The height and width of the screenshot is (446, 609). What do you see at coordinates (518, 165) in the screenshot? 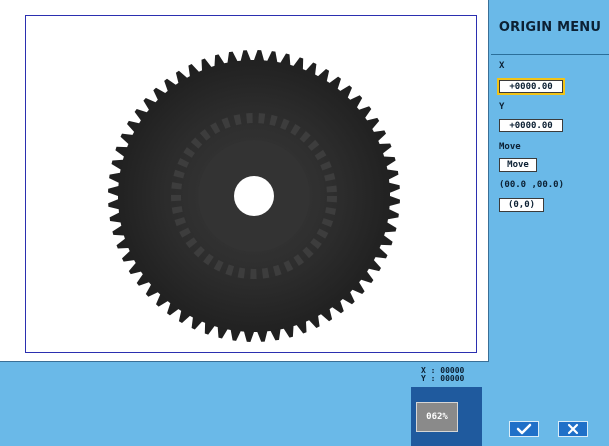
I see `move-button: Move` at bounding box center [518, 165].